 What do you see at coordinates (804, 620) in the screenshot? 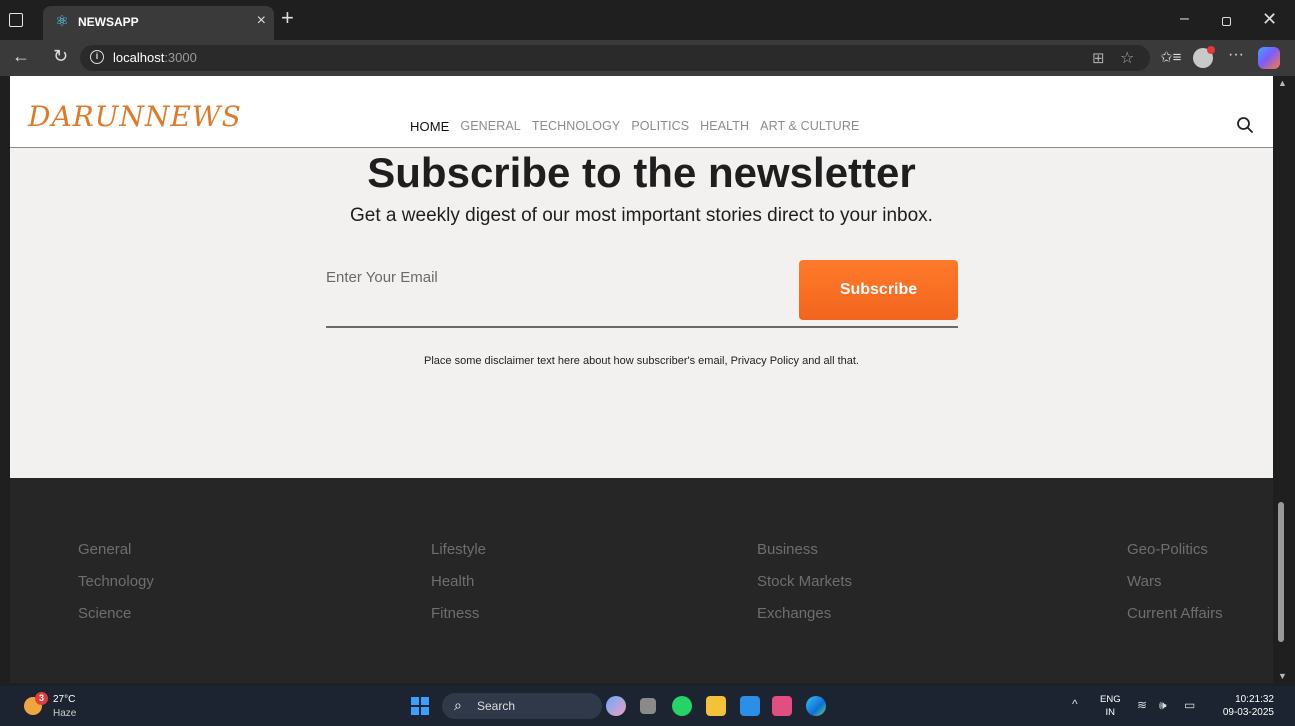
I see `footer-link-exchanges: Exchanges` at bounding box center [804, 620].